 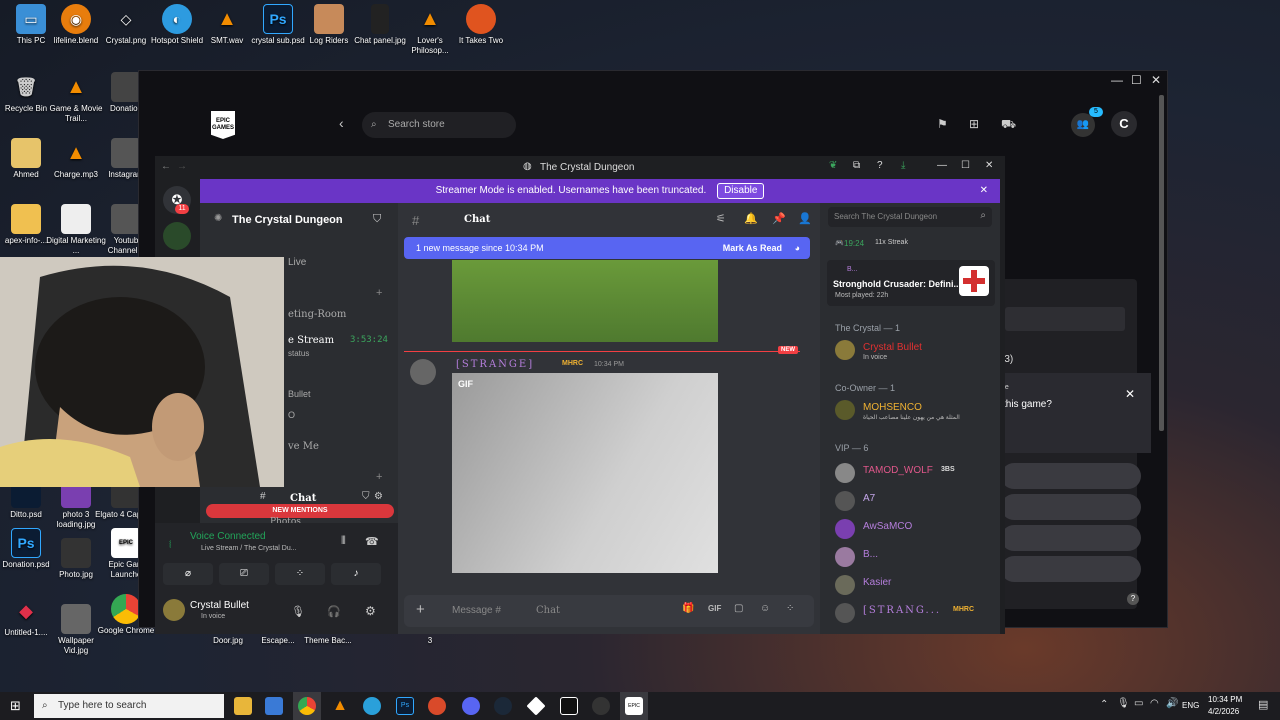 What do you see at coordinates (634, 706) in the screenshot?
I see `epic-games-icon: EPIC` at bounding box center [634, 706].